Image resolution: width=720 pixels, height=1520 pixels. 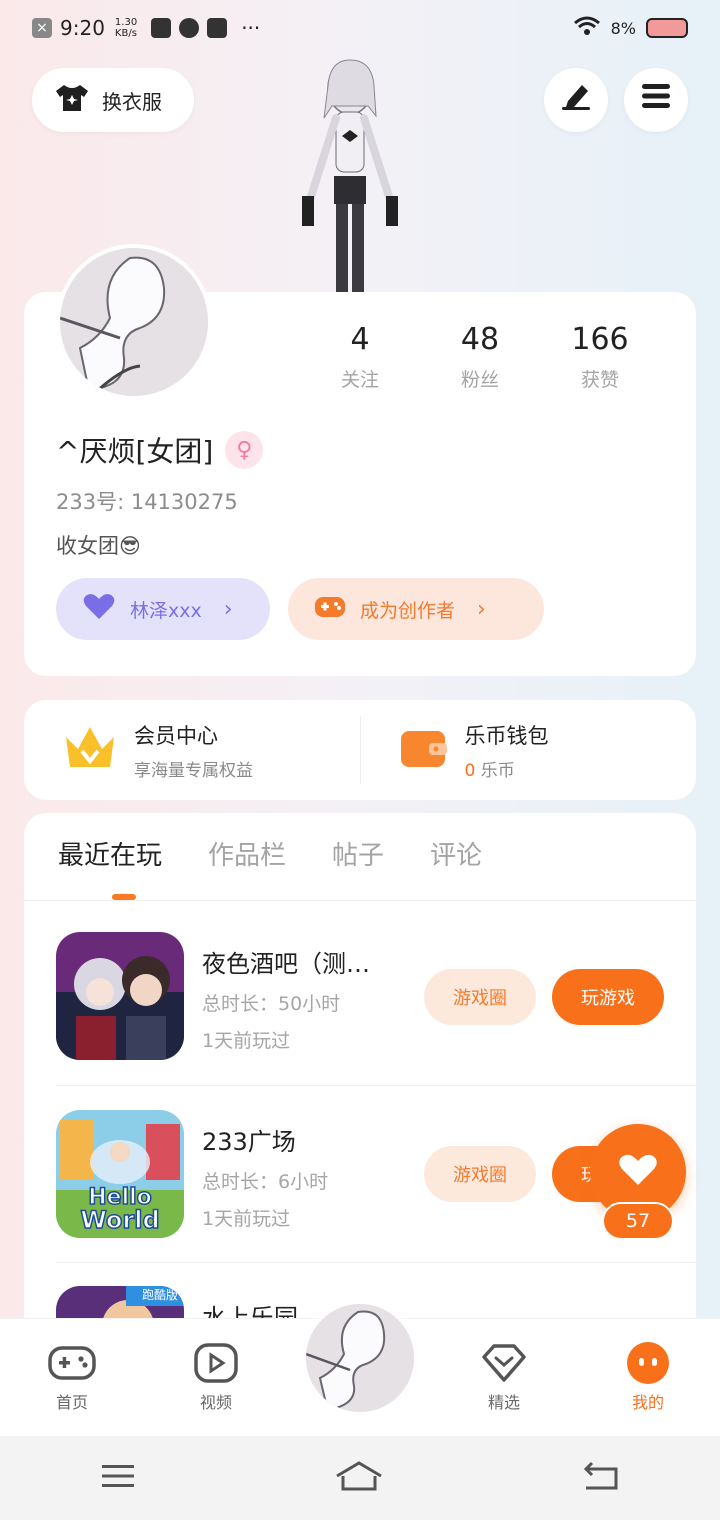 I want to click on wallet-amount: 0, so click(x=470, y=770).